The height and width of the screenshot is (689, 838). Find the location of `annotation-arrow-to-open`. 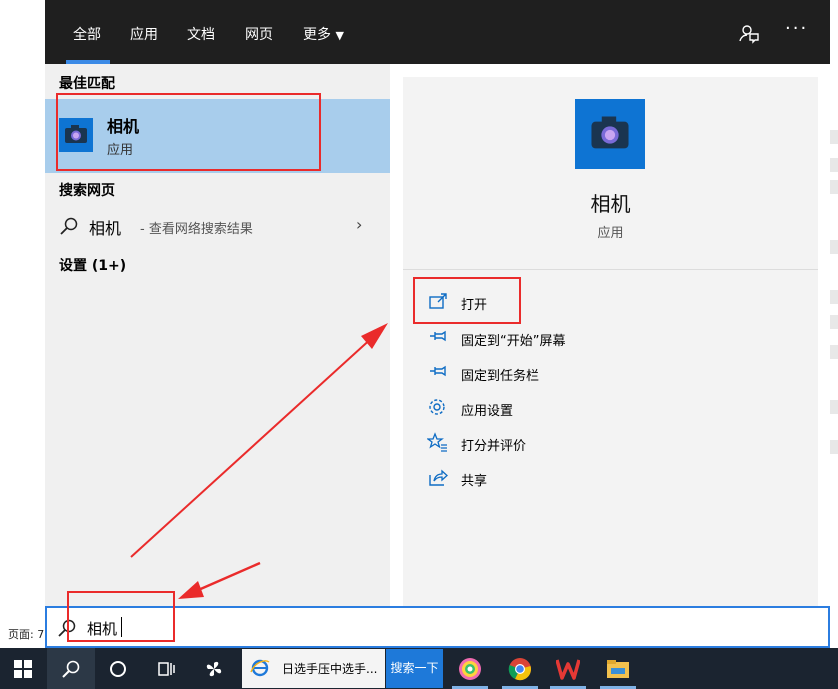

annotation-arrow-to-open is located at coordinates (259, 440).